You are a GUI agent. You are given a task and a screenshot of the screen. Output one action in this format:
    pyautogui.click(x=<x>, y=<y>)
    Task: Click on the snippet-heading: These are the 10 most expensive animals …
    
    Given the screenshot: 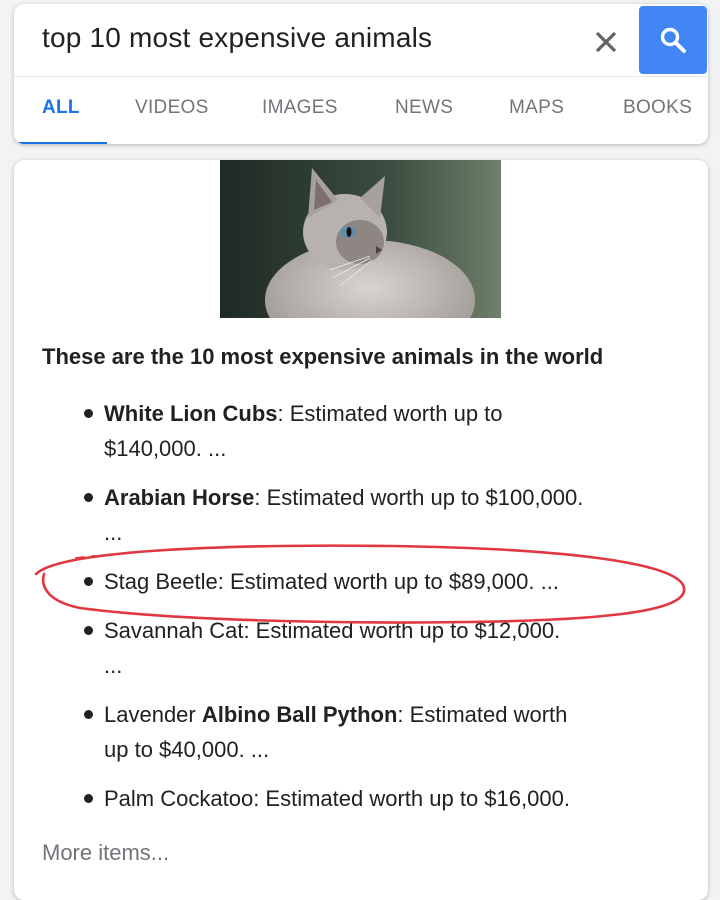 What is the action you would take?
    pyautogui.click(x=323, y=356)
    